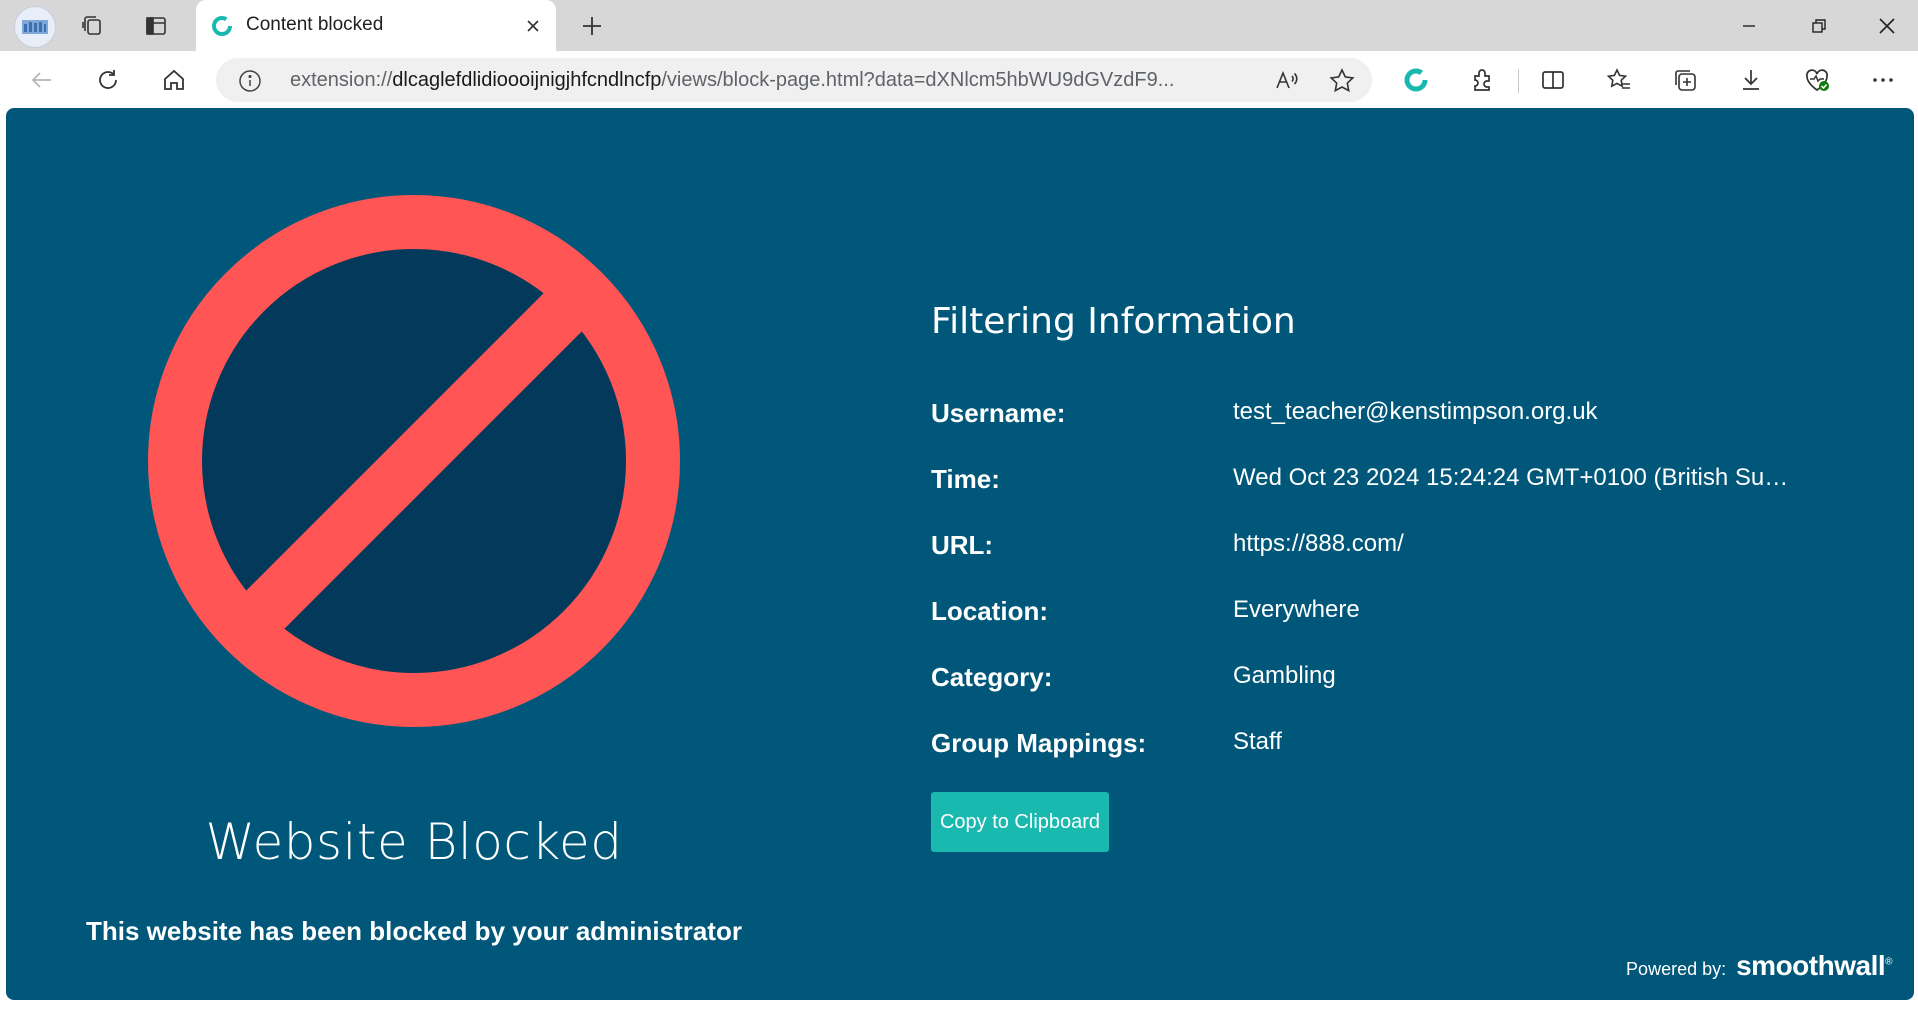  What do you see at coordinates (1749, 25) in the screenshot?
I see `minimize-icon` at bounding box center [1749, 25].